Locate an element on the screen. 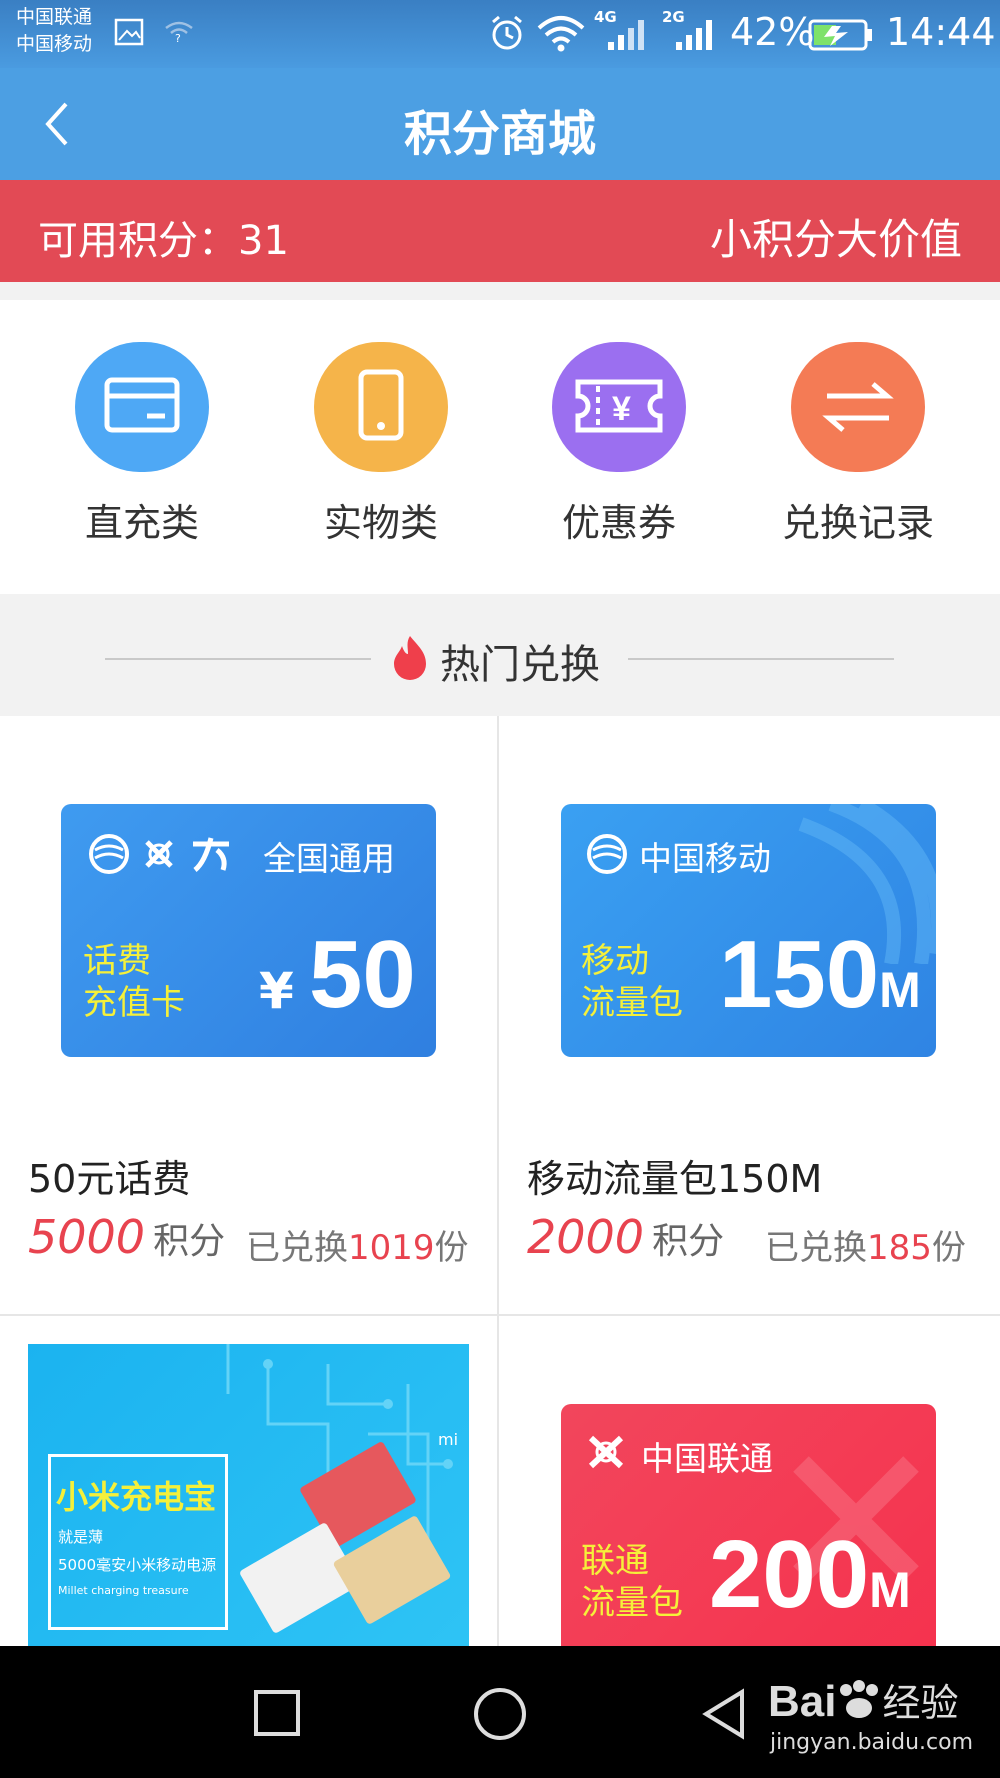 Image resolution: width=1000 pixels, height=1778 pixels. alarm-icon is located at coordinates (507, 32).